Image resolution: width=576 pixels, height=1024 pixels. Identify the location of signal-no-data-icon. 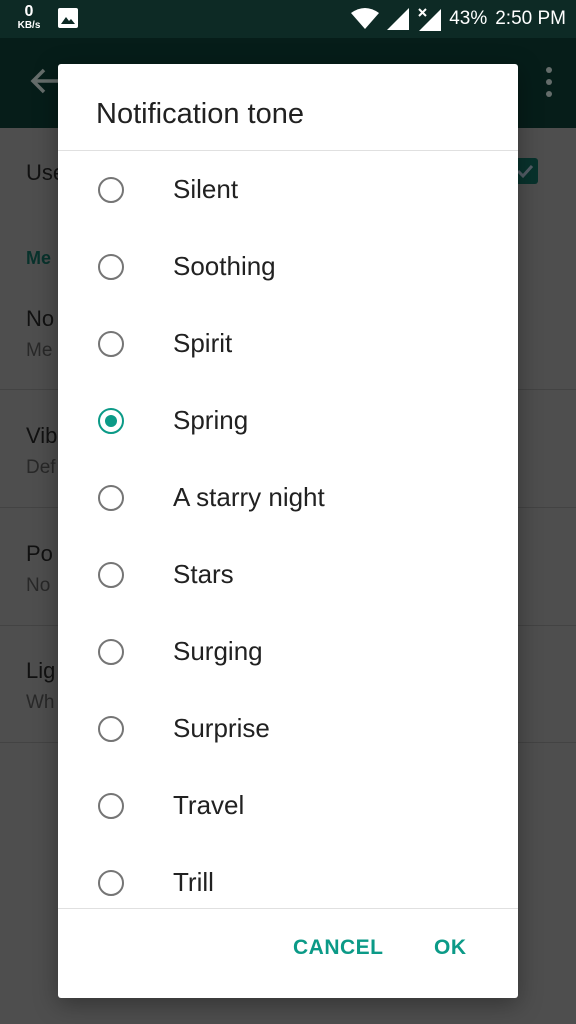
(430, 19).